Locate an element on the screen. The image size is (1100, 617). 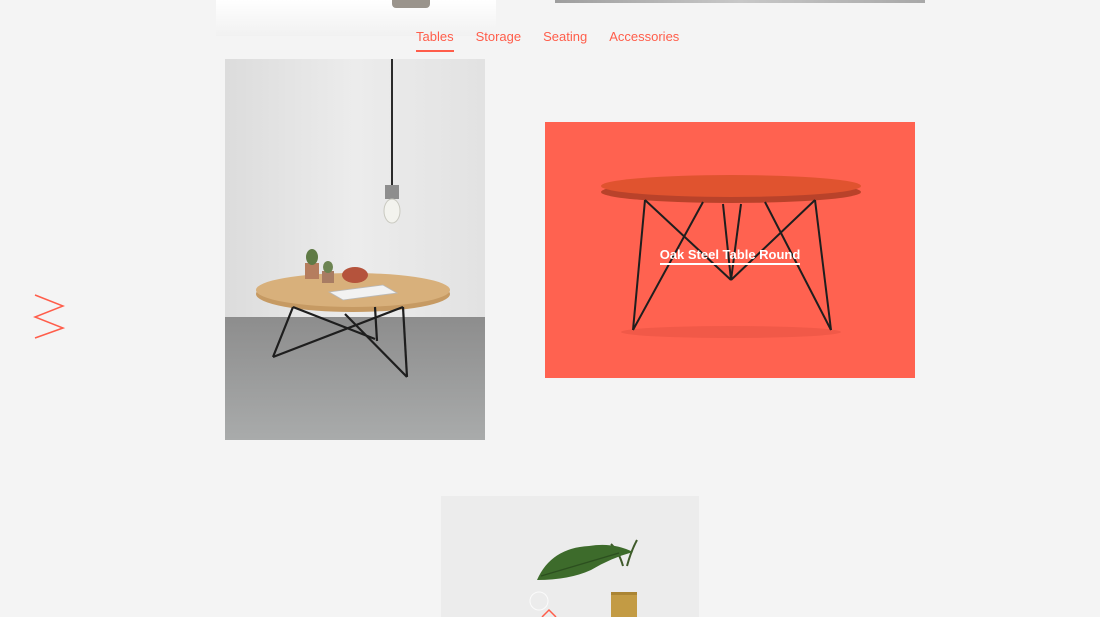
zigzag-icon is located at coordinates (49, 316).